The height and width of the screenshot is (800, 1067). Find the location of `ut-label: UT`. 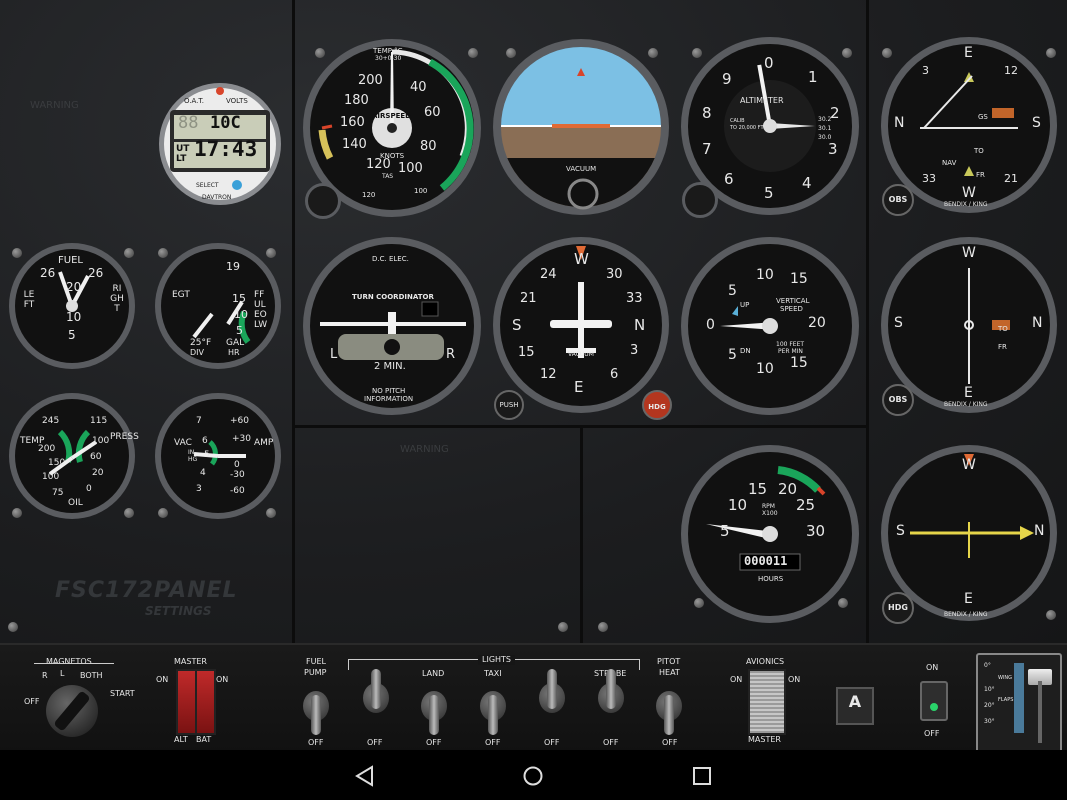

ut-label: UT is located at coordinates (183, 149).